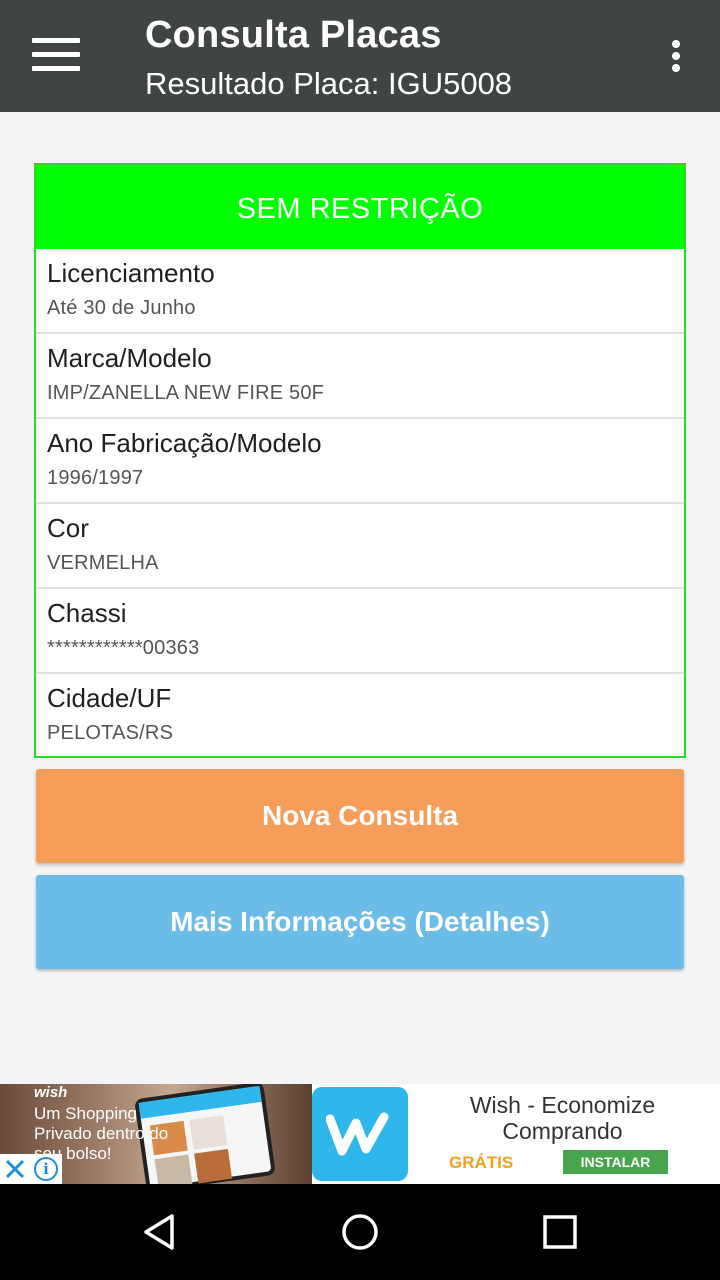  I want to click on info-icon, so click(46, 1169).